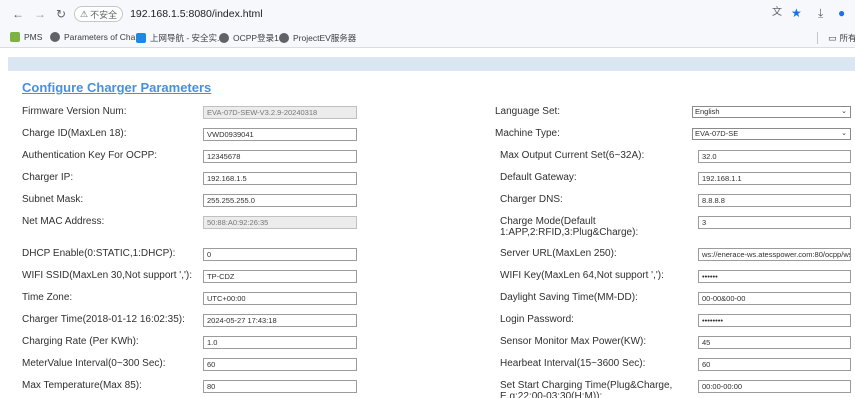 This screenshot has height=398, width=855. What do you see at coordinates (280, 276) in the screenshot?
I see `wifi-ssid-field: TP-CDZ` at bounding box center [280, 276].